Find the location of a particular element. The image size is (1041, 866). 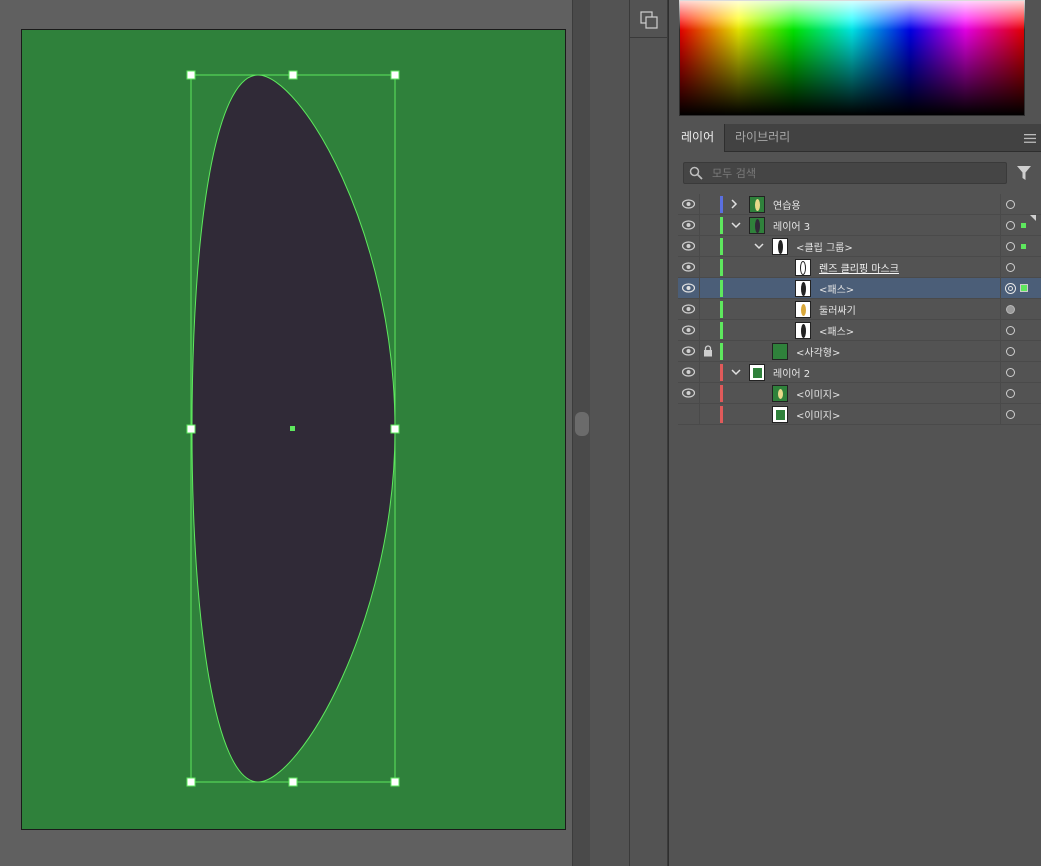

layer-label: 렌즈 클리핑 마스크 is located at coordinates (859, 269).